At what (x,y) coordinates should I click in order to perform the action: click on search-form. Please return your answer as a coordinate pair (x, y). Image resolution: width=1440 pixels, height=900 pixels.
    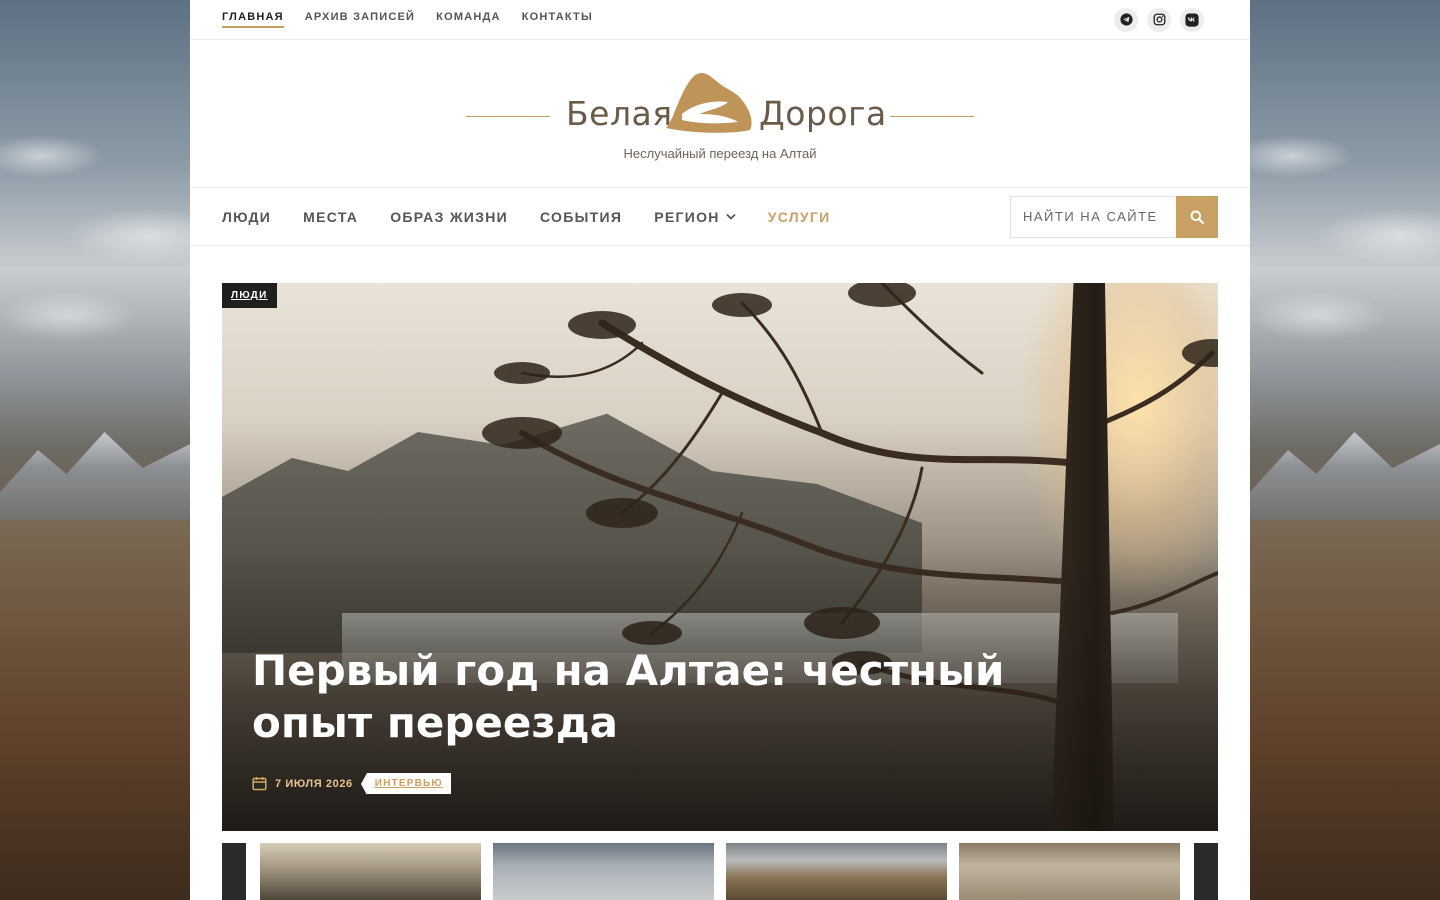
    Looking at the image, I should click on (1114, 216).